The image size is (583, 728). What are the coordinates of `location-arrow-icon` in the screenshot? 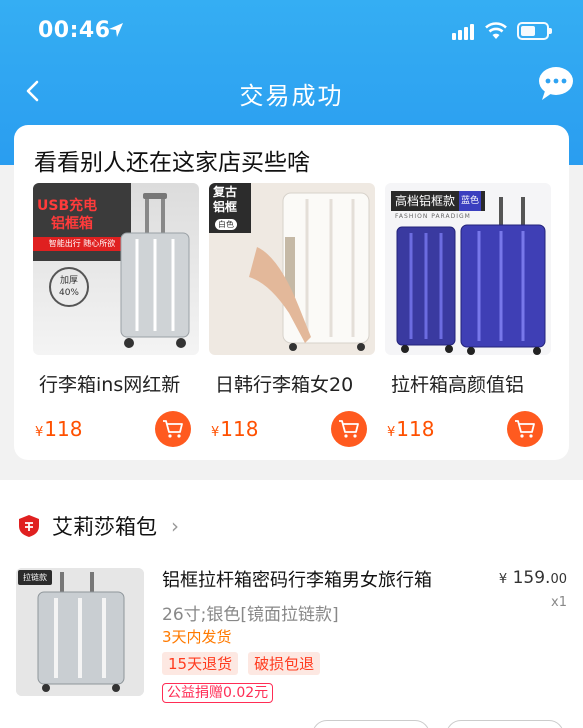 It's located at (116, 30).